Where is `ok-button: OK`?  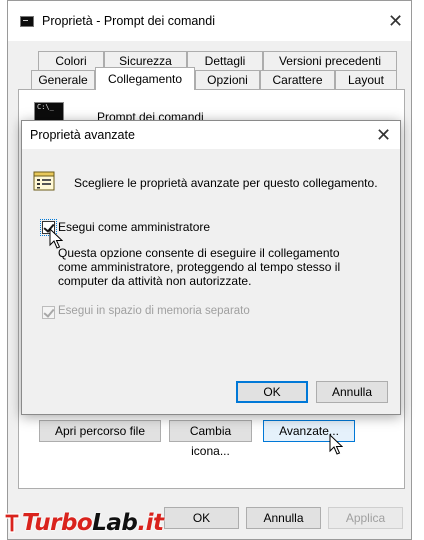 ok-button: OK is located at coordinates (201, 518).